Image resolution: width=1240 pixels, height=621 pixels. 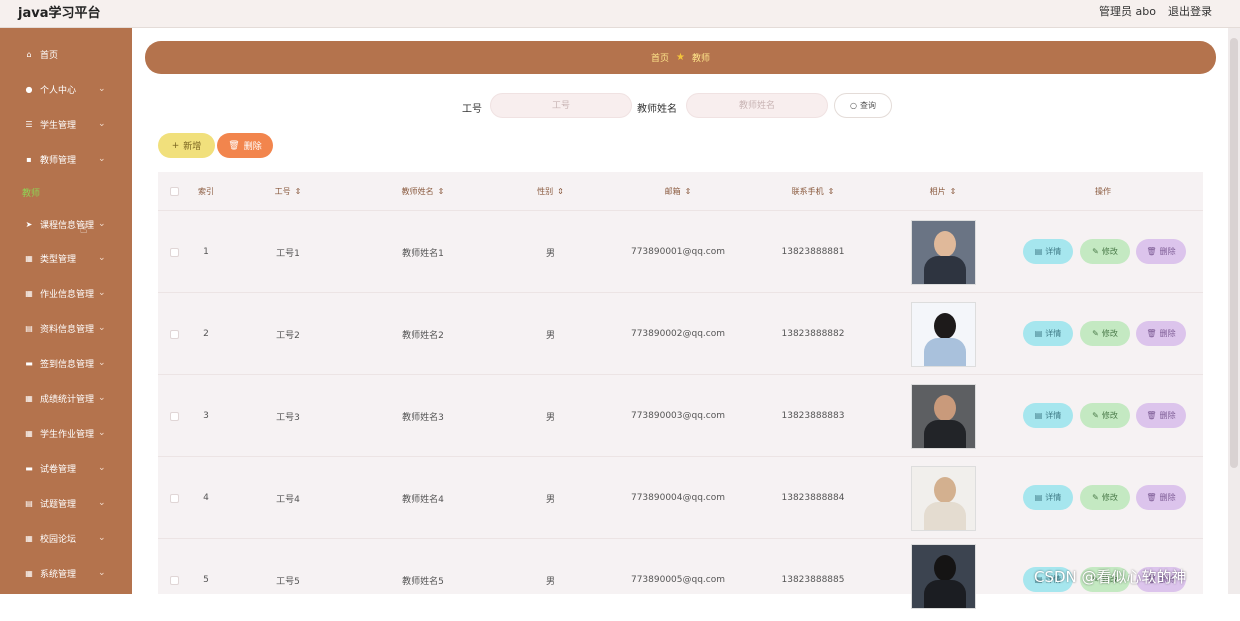 What do you see at coordinates (66, 503) in the screenshot?
I see `sidebar-item-questions: ▤ 试题管理 ⌄` at bounding box center [66, 503].